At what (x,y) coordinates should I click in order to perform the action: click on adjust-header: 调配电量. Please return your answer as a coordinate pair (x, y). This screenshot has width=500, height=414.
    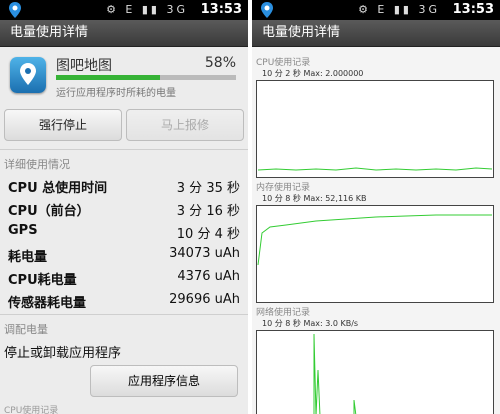
    Looking at the image, I should click on (26, 329).